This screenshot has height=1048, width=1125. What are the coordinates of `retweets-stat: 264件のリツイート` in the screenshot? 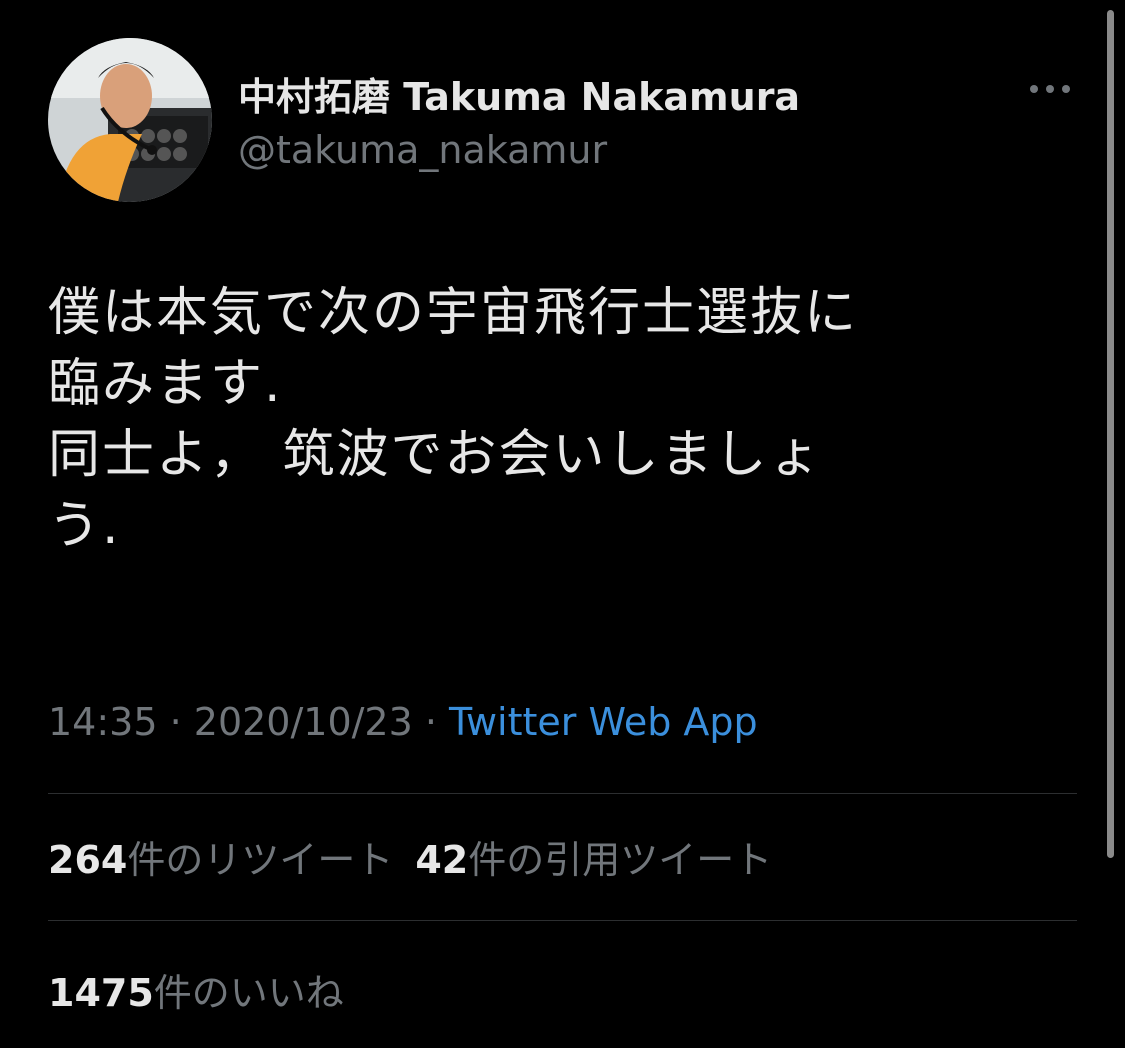 It's located at (220, 860).